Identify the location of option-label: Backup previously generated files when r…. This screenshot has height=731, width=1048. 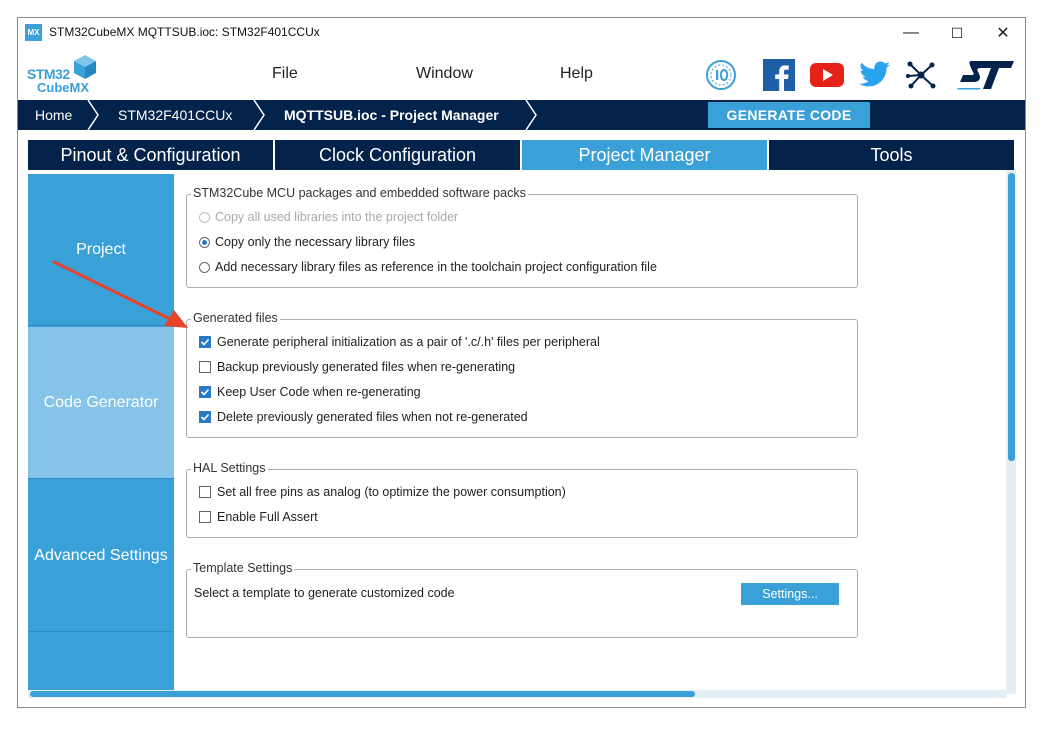
(366, 367).